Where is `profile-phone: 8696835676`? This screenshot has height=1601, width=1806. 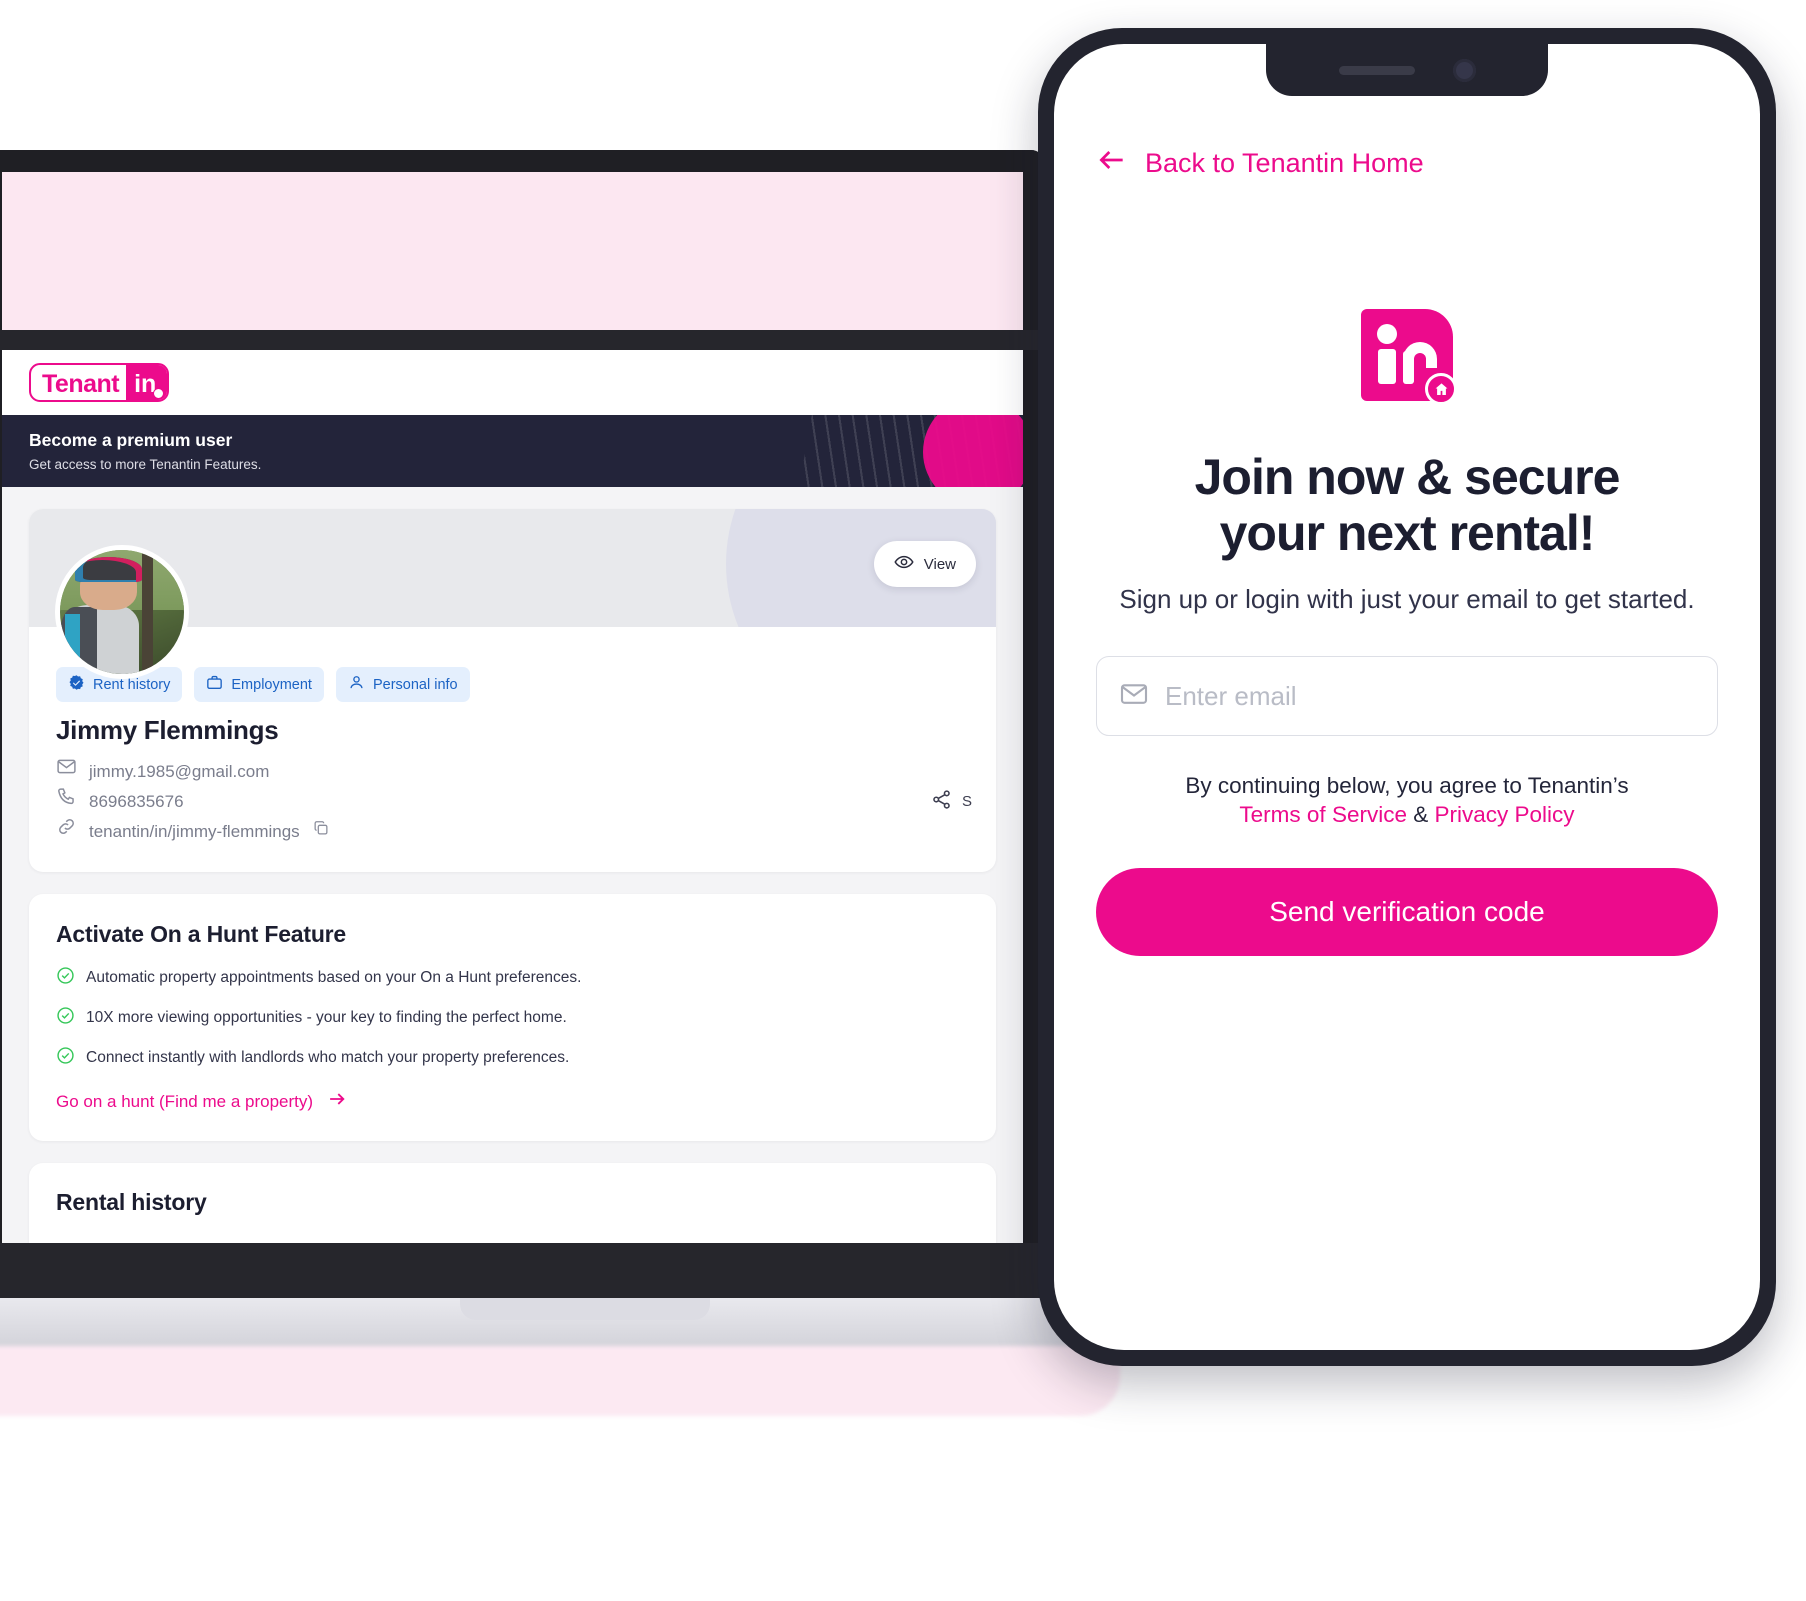 profile-phone: 8696835676 is located at coordinates (136, 801).